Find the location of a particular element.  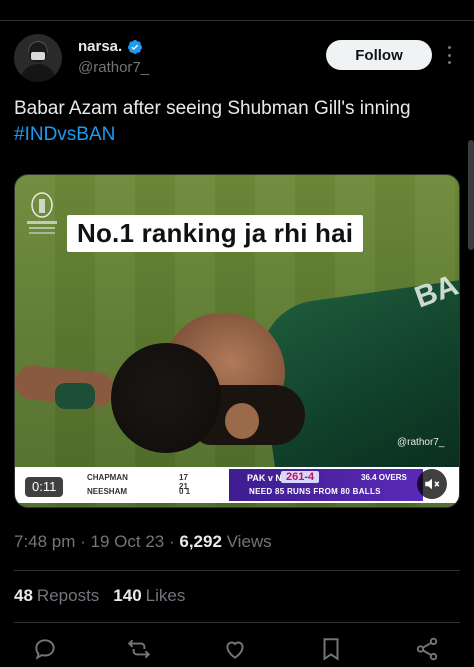

scrollbar-thumb is located at coordinates (471, 195).